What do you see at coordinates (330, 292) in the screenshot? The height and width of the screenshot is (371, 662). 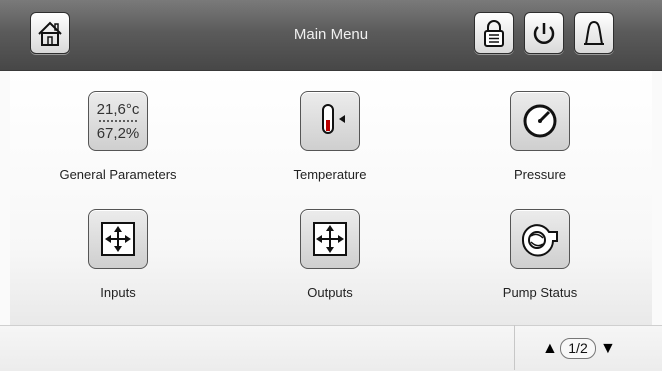 I see `menu-item-label: Outputs` at bounding box center [330, 292].